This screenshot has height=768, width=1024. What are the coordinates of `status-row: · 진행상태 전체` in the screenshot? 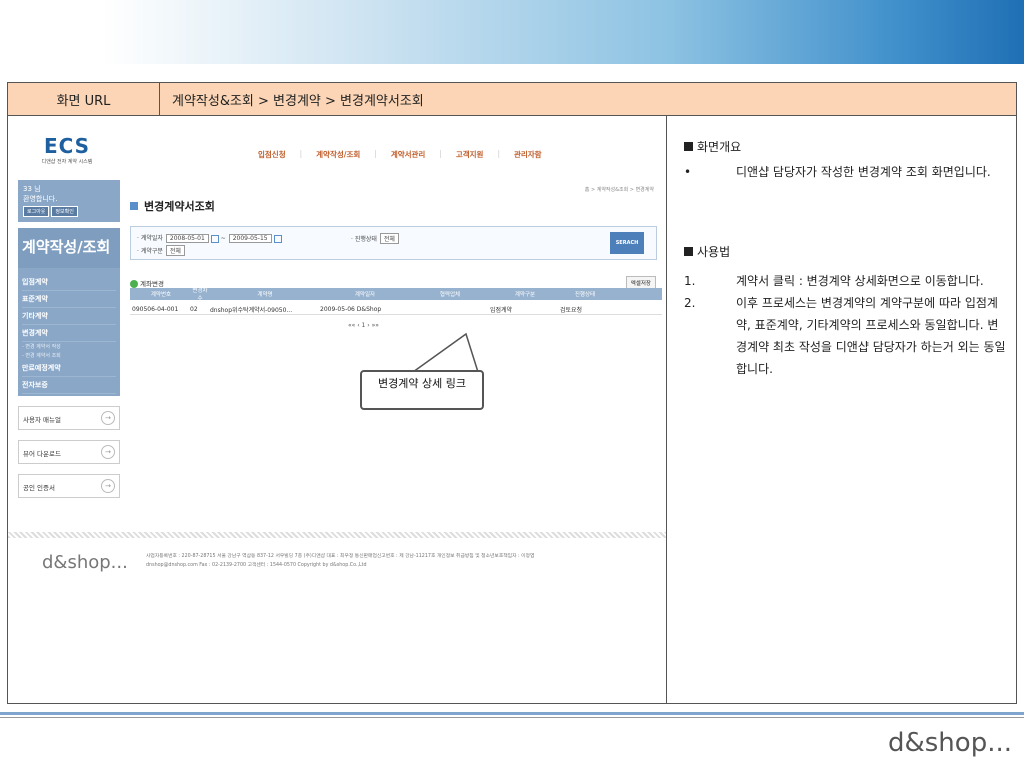 It's located at (375, 238).